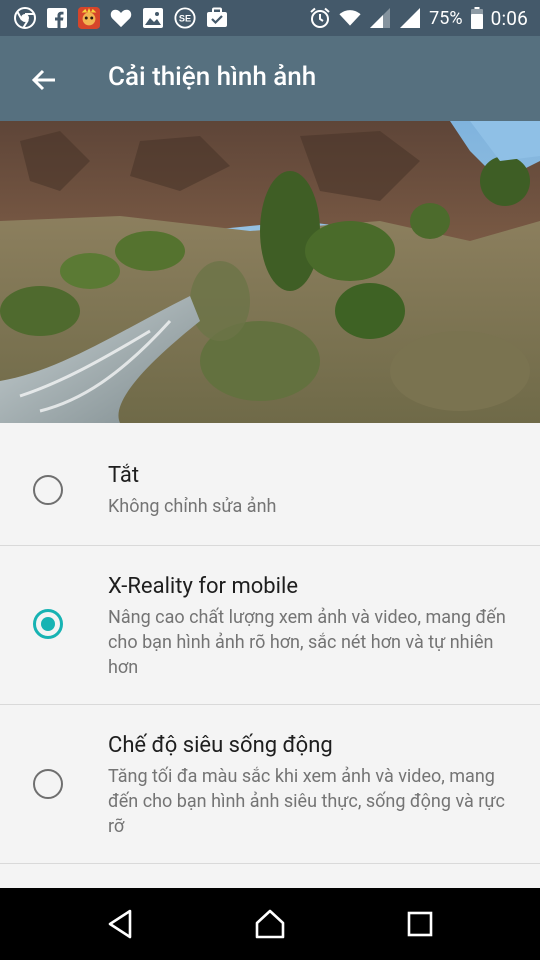 The height and width of the screenshot is (960, 540). Describe the element at coordinates (220, 745) in the screenshot. I see `option-title: Chế độ siêu sống động` at that location.